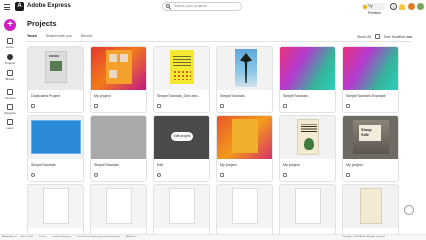  I want to click on libraries-icon, so click(10, 92).